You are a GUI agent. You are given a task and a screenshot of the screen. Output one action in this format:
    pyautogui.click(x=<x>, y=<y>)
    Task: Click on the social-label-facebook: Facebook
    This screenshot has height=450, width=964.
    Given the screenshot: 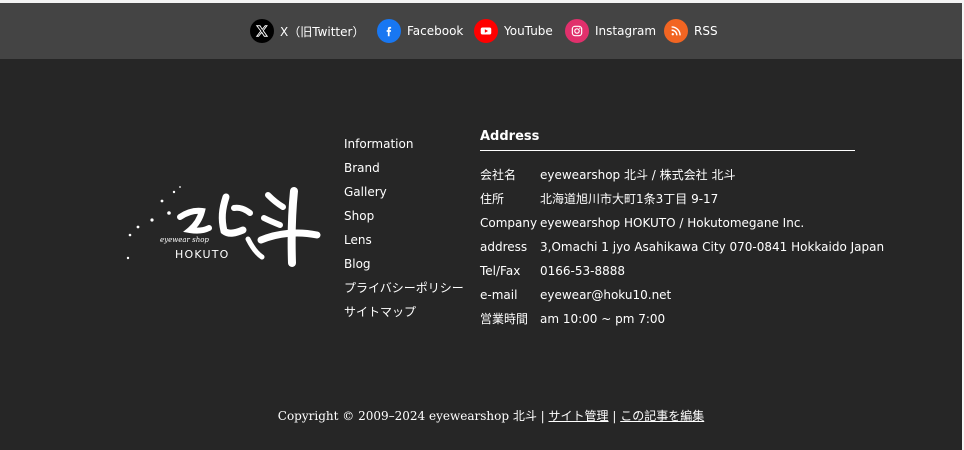 What is the action you would take?
    pyautogui.click(x=435, y=31)
    